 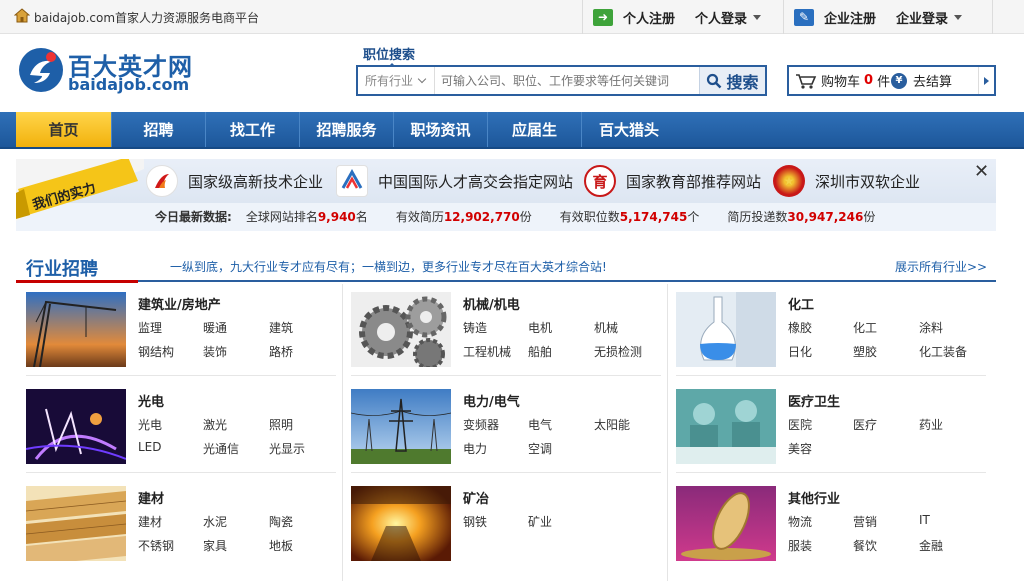 What do you see at coordinates (800, 327) in the screenshot?
I see `industry-keyword-link: 橡胶` at bounding box center [800, 327].